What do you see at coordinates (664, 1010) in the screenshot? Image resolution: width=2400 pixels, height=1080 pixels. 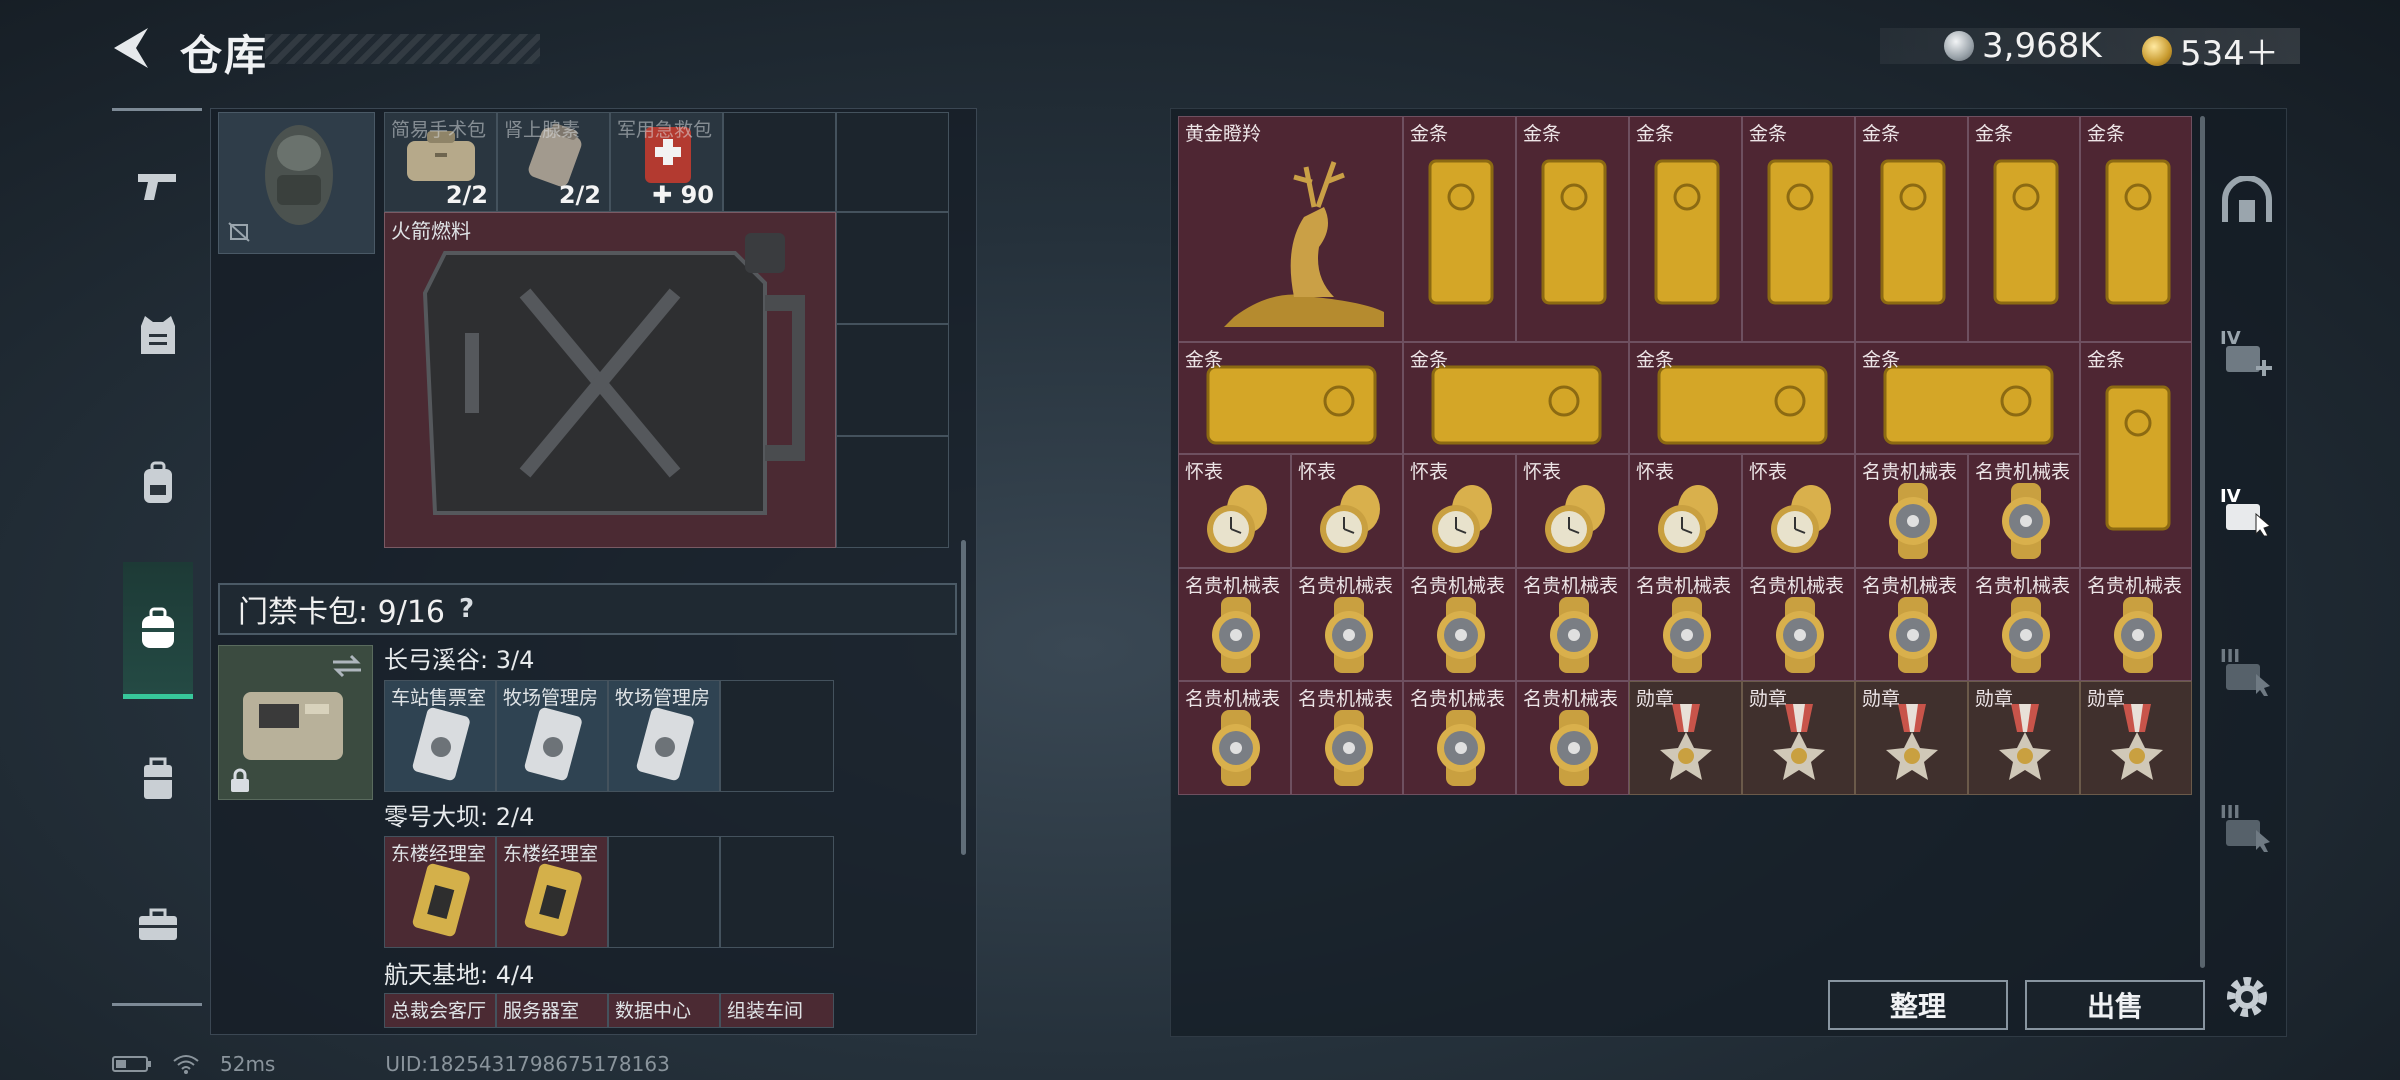 I see `keycard-slot: 数据中心` at bounding box center [664, 1010].